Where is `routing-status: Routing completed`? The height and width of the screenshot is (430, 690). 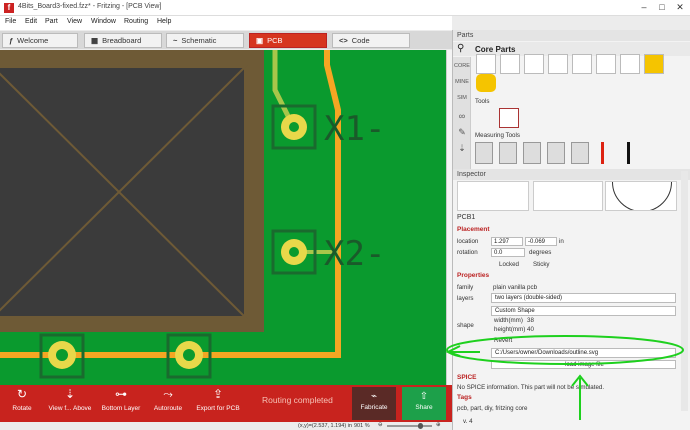
routing-status: Routing completed is located at coordinates (297, 400).